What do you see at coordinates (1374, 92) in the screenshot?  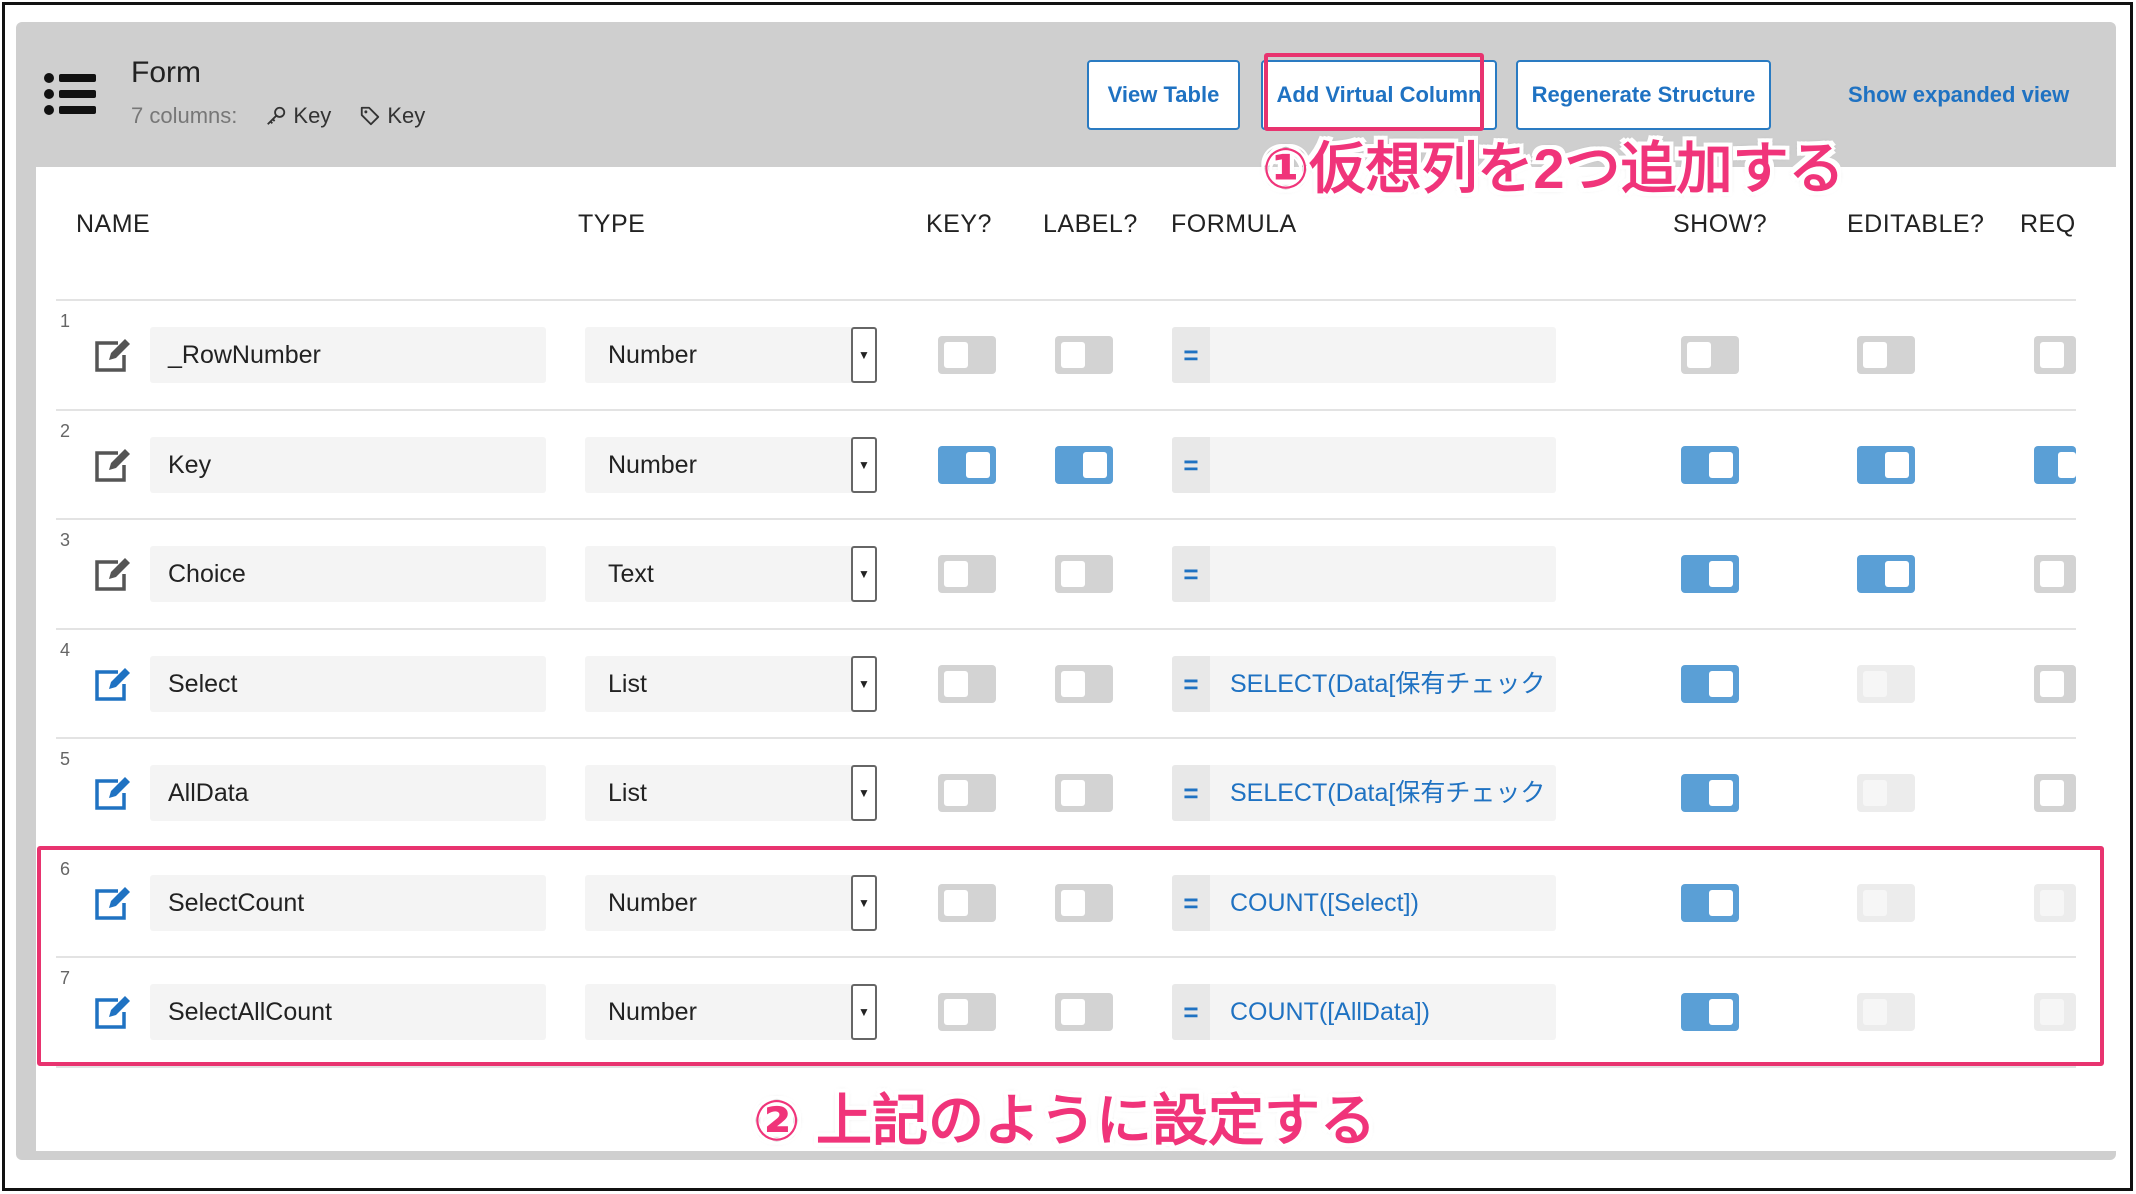 I see `add-column-highlight-box` at bounding box center [1374, 92].